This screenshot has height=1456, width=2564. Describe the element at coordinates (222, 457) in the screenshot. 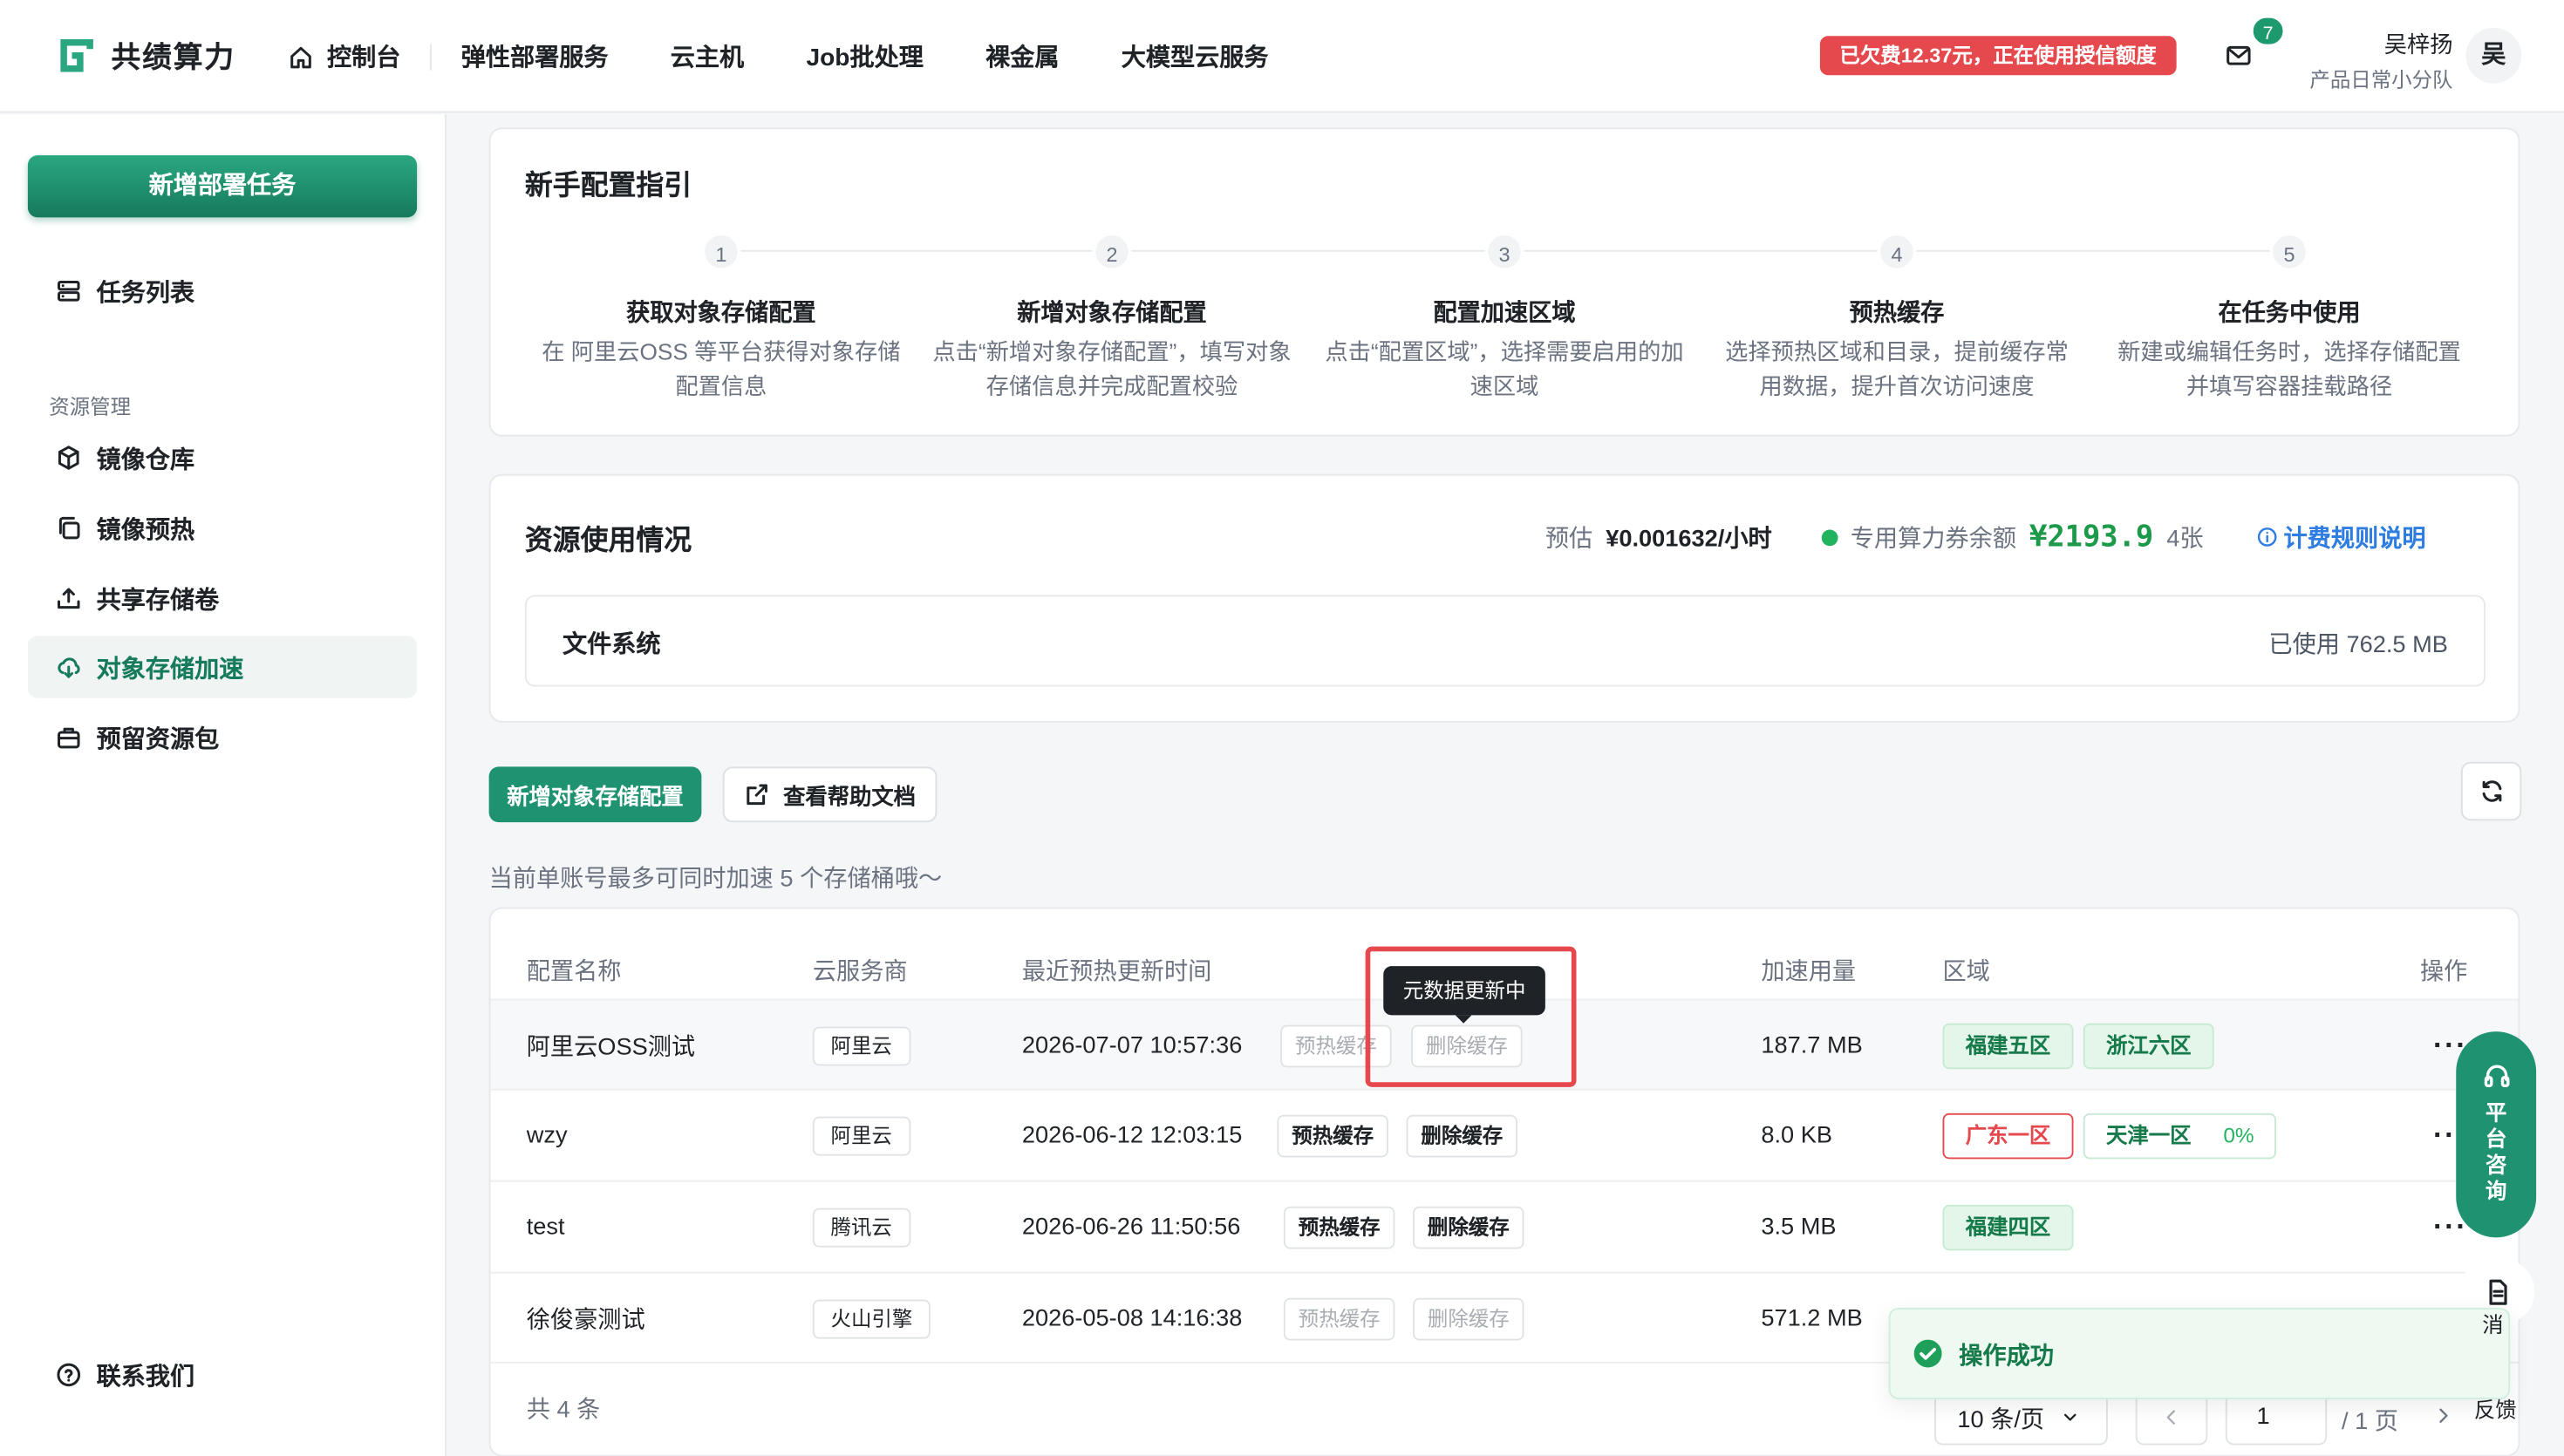

I see `sidebar-item-image-repo: 镜像仓库` at that location.